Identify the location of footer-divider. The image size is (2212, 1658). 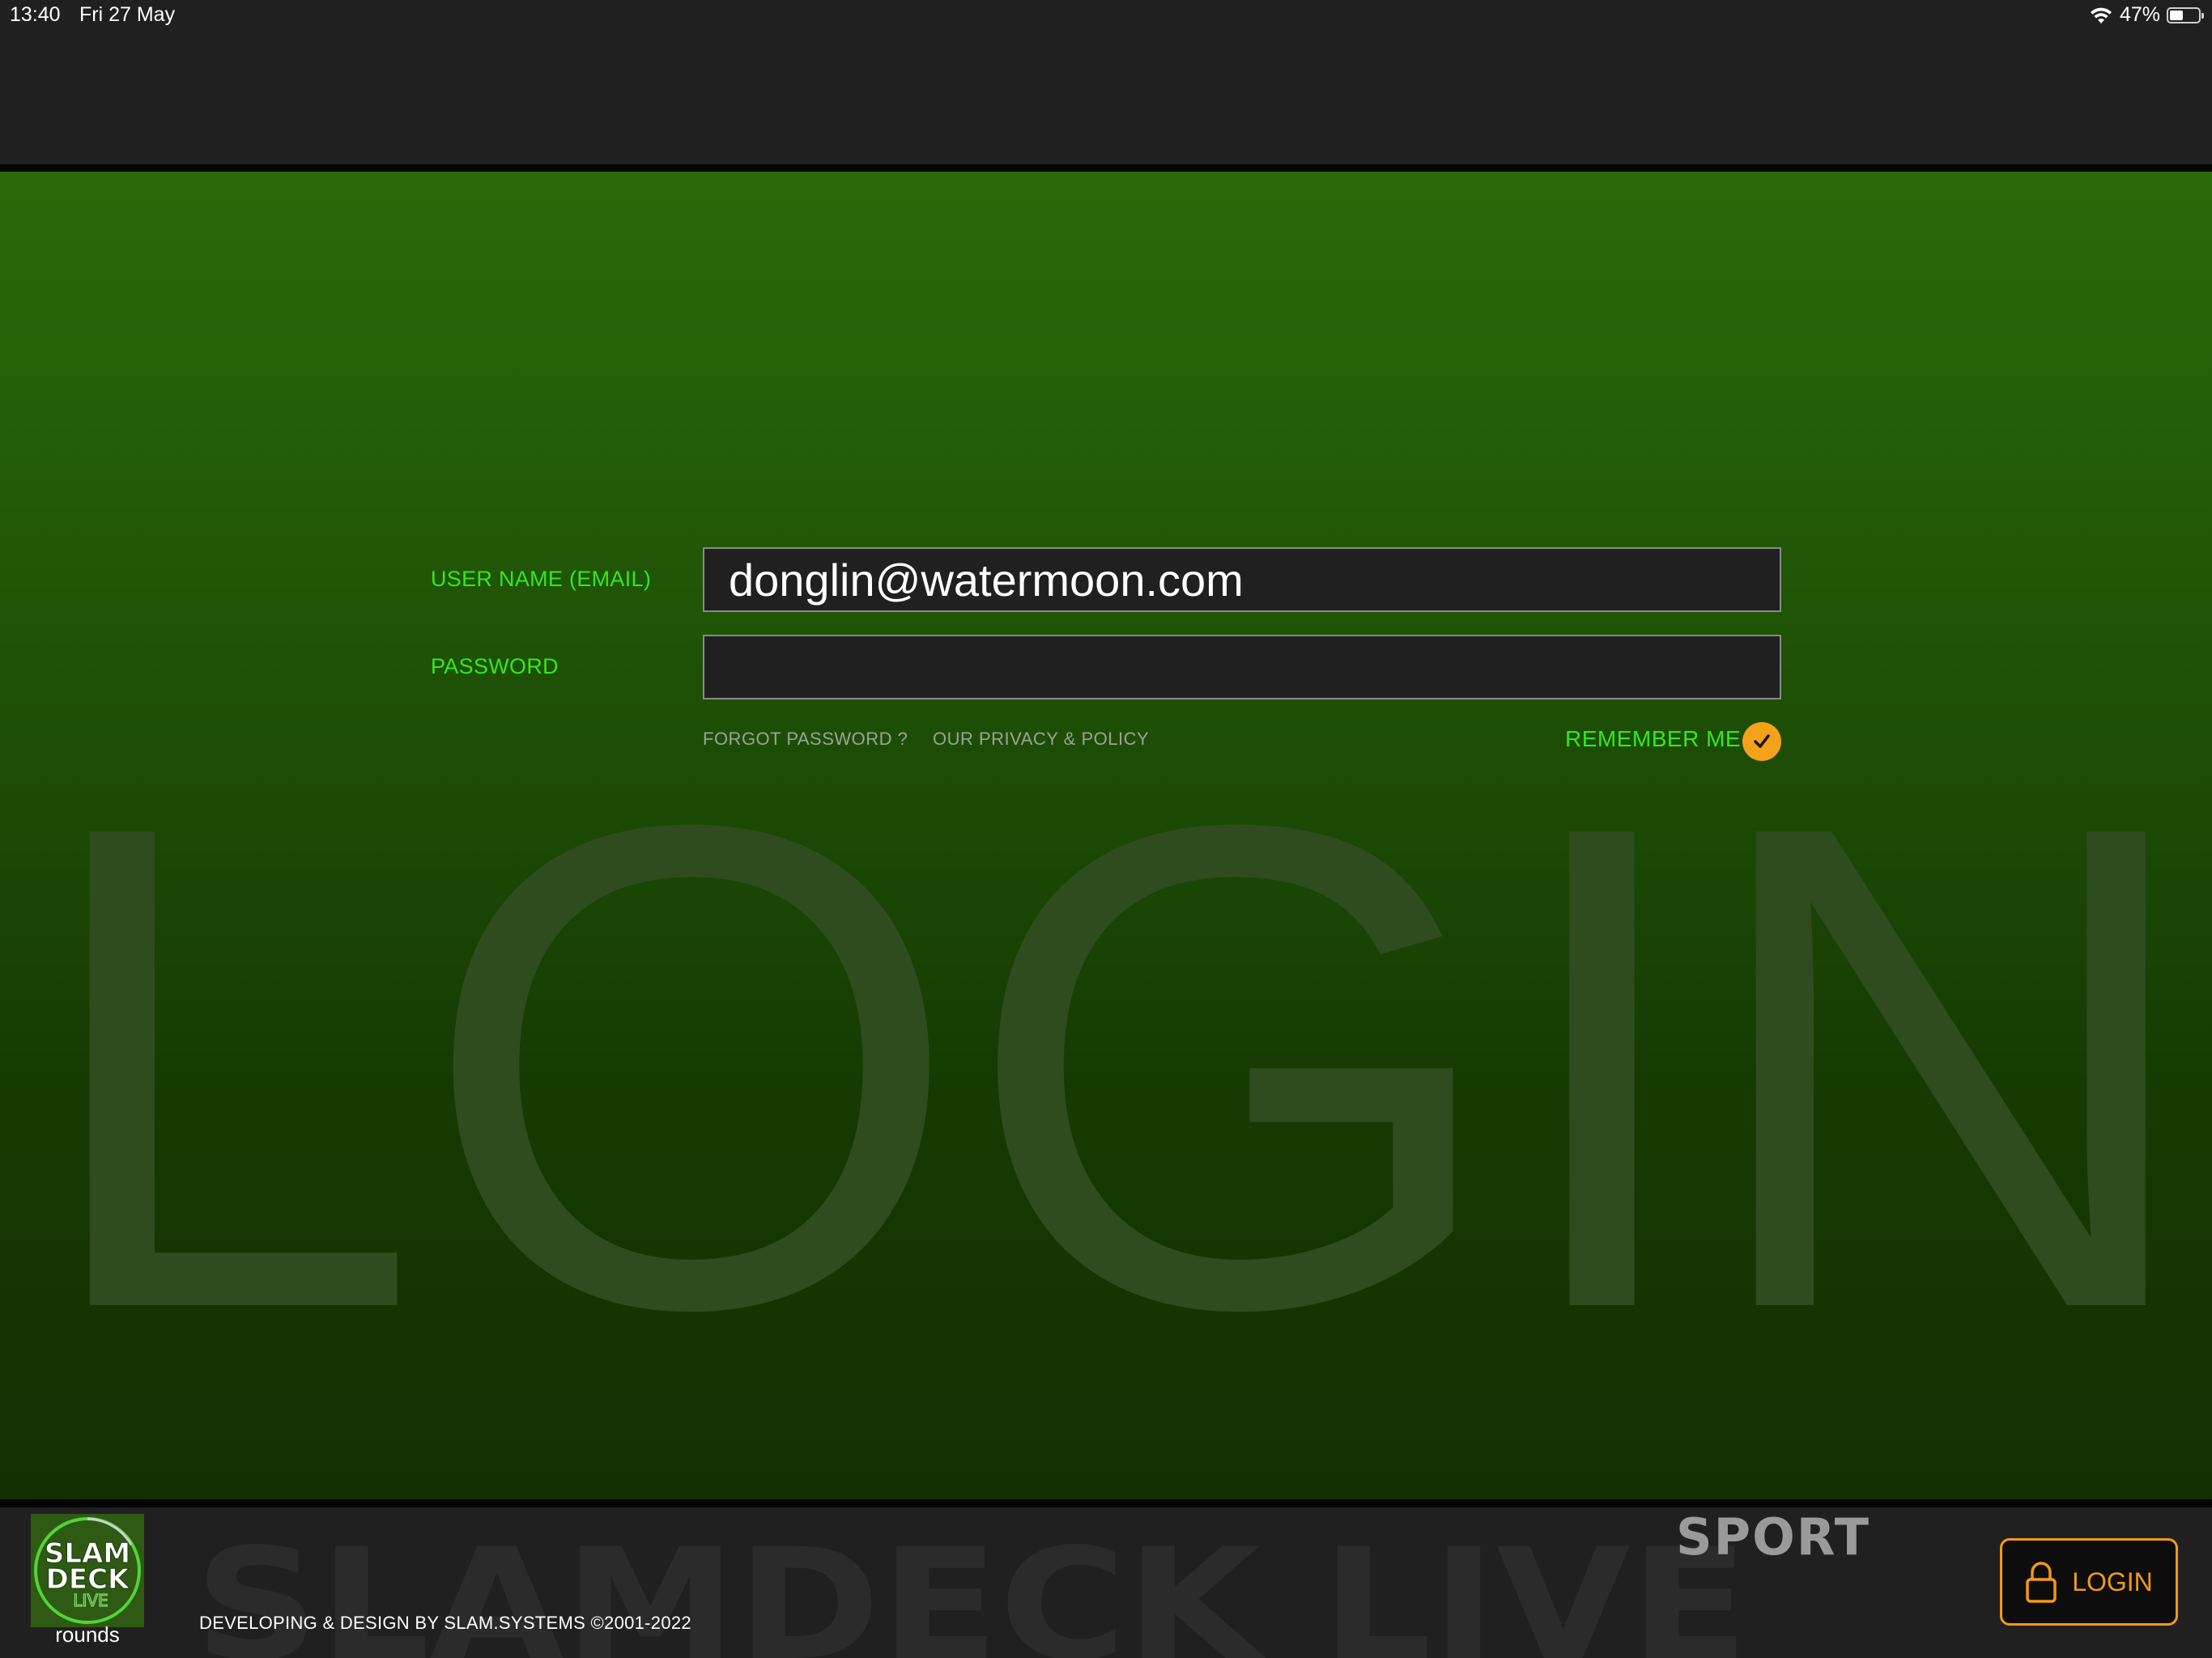
(1106, 1503).